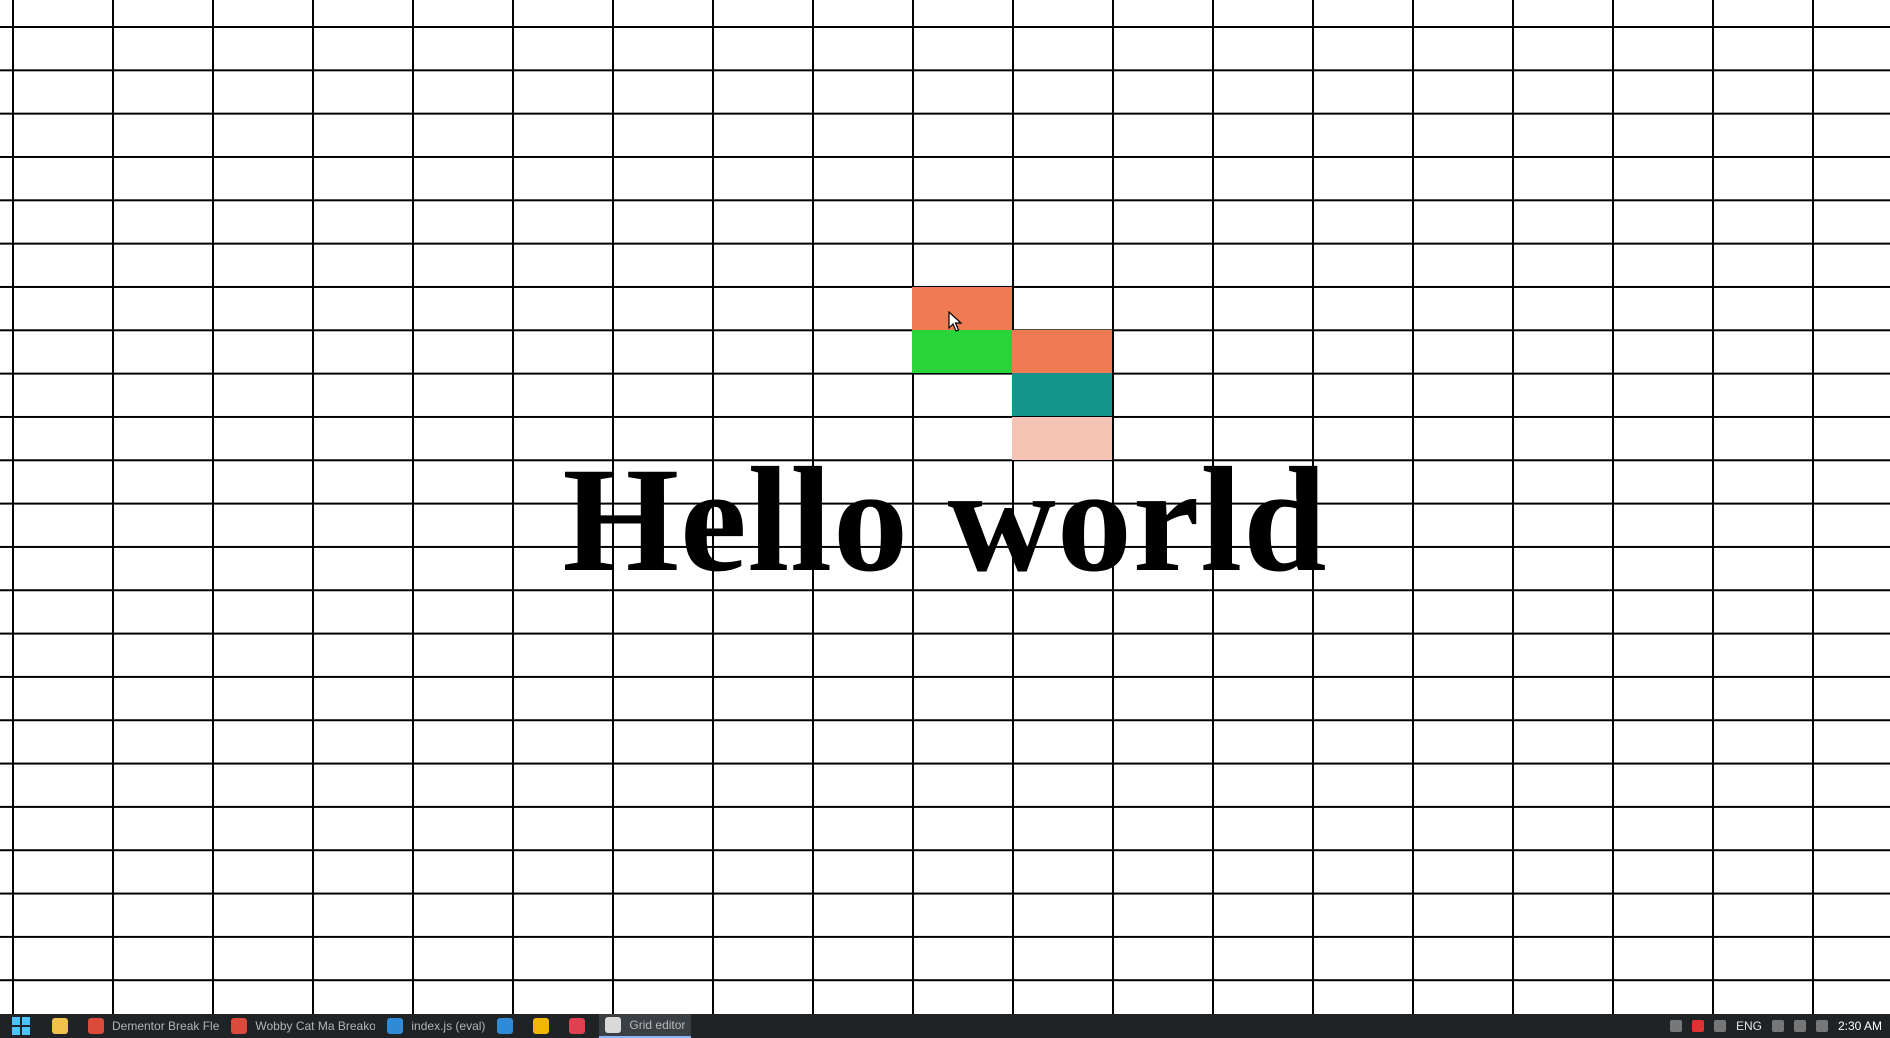  What do you see at coordinates (1799, 1026) in the screenshot?
I see `volume-icon` at bounding box center [1799, 1026].